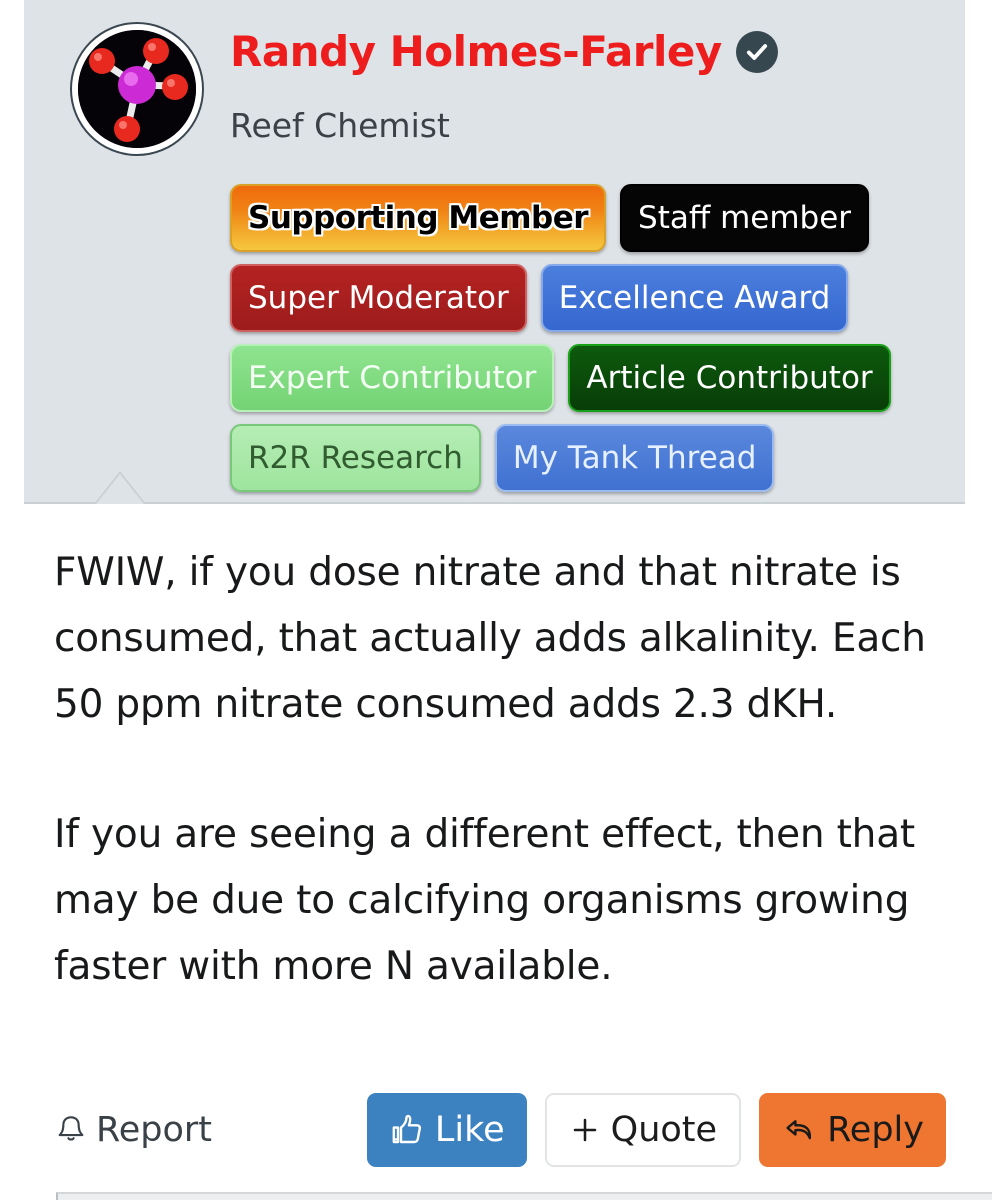  I want to click on reply-button: Reply, so click(852, 1130).